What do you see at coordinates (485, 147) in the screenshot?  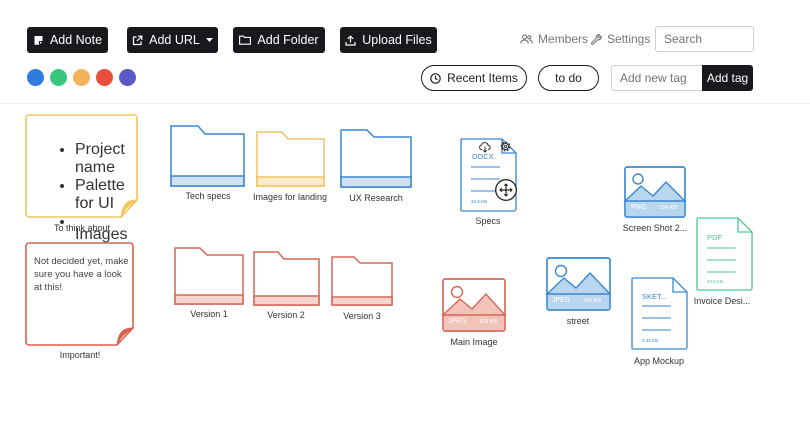 I see `download-icon` at bounding box center [485, 147].